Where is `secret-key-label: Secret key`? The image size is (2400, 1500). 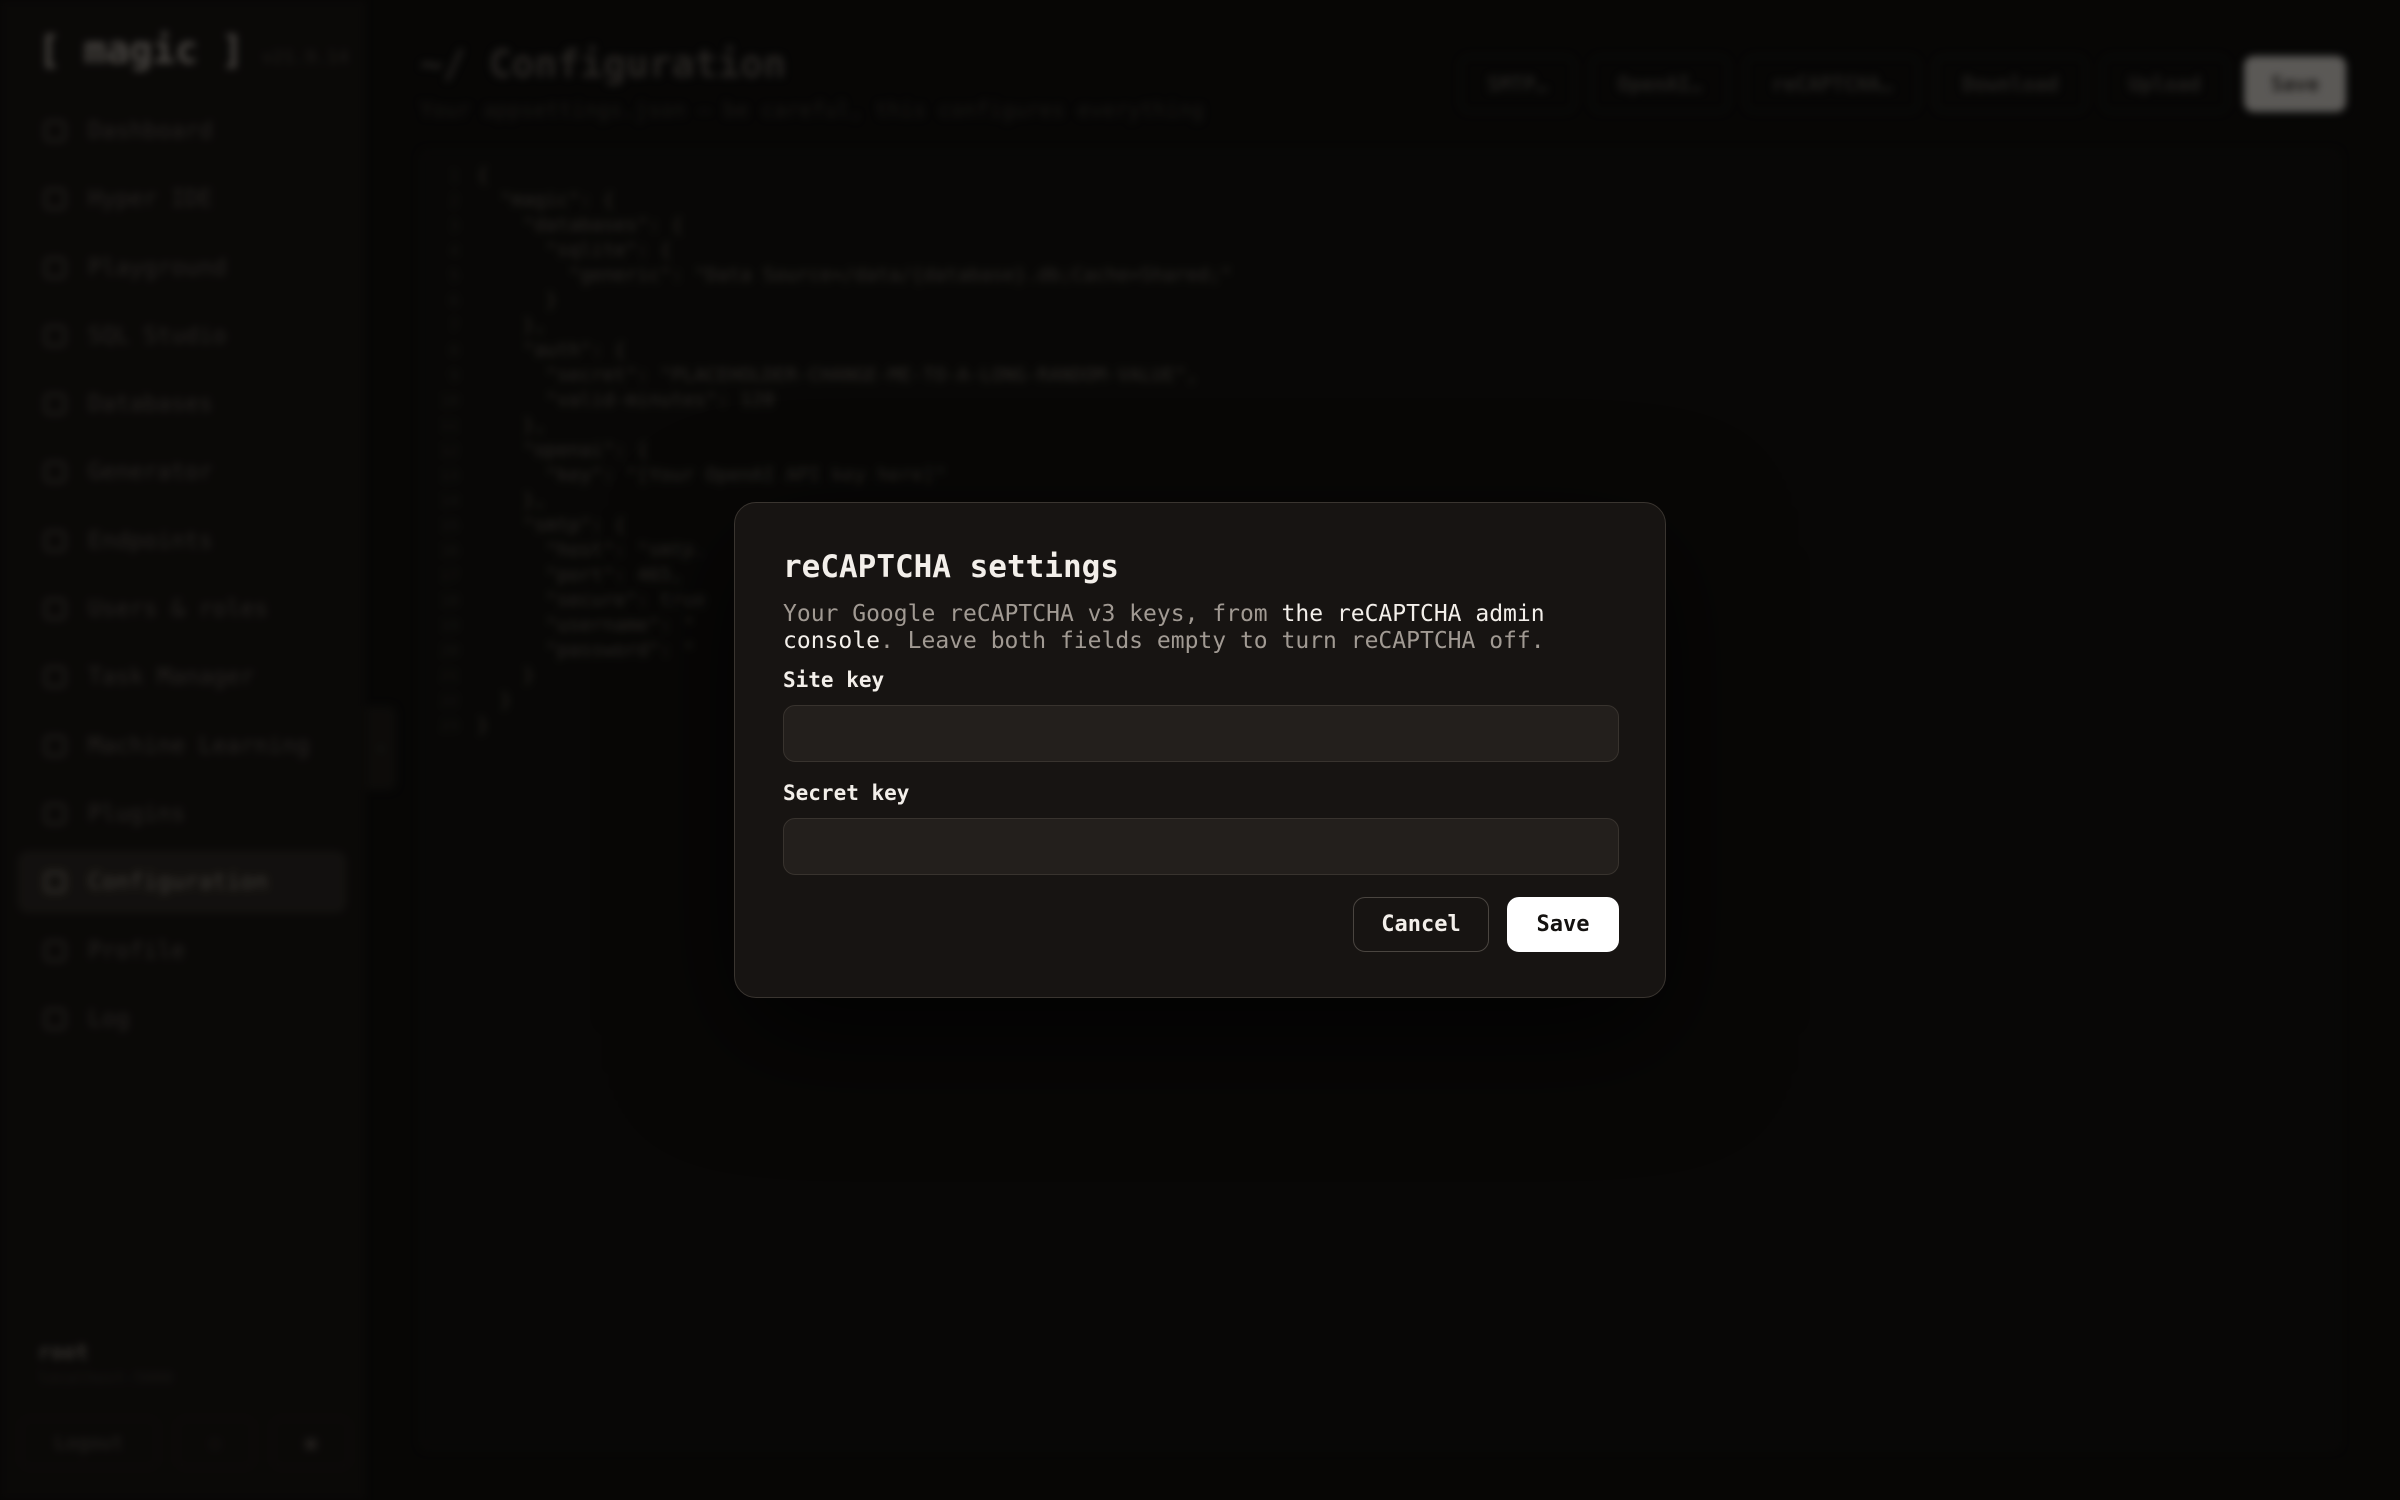
secret-key-label: Secret key is located at coordinates (846, 793).